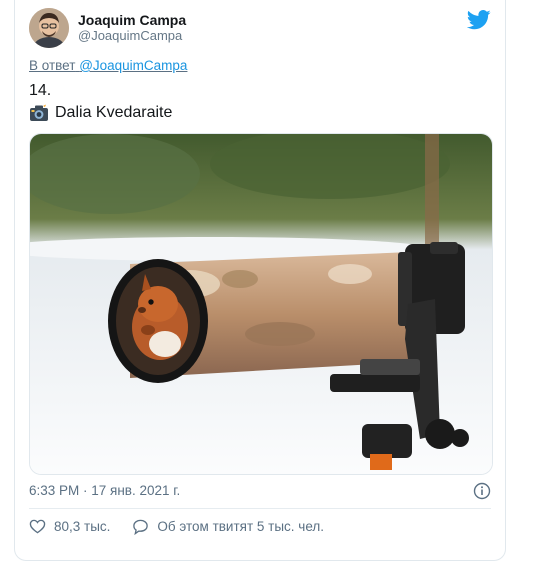 This screenshot has width=542, height=561. What do you see at coordinates (49, 28) in the screenshot?
I see `avatar` at bounding box center [49, 28].